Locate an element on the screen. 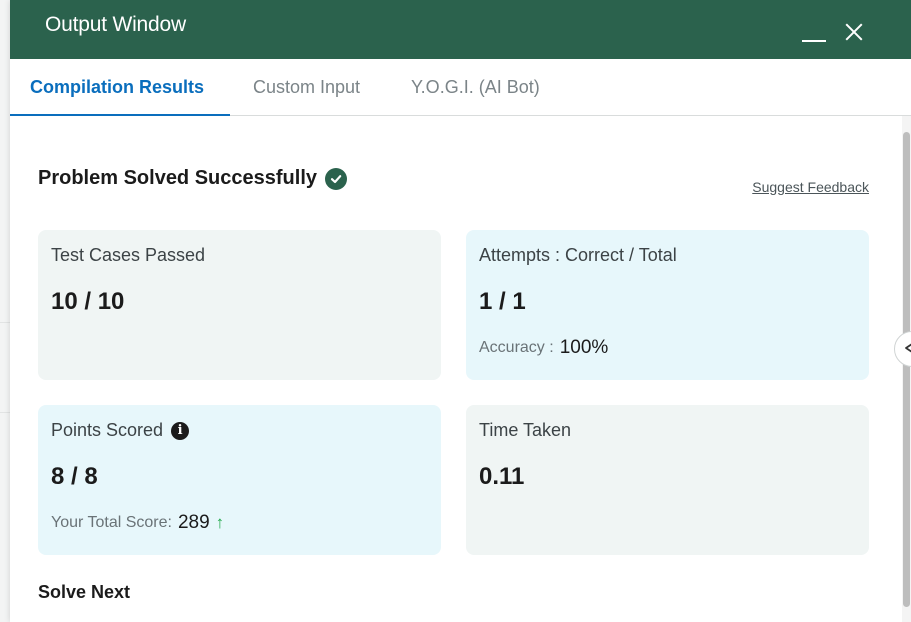 This screenshot has height=622, width=911. accuracy-row: Accuracy : 100% is located at coordinates (543, 348).